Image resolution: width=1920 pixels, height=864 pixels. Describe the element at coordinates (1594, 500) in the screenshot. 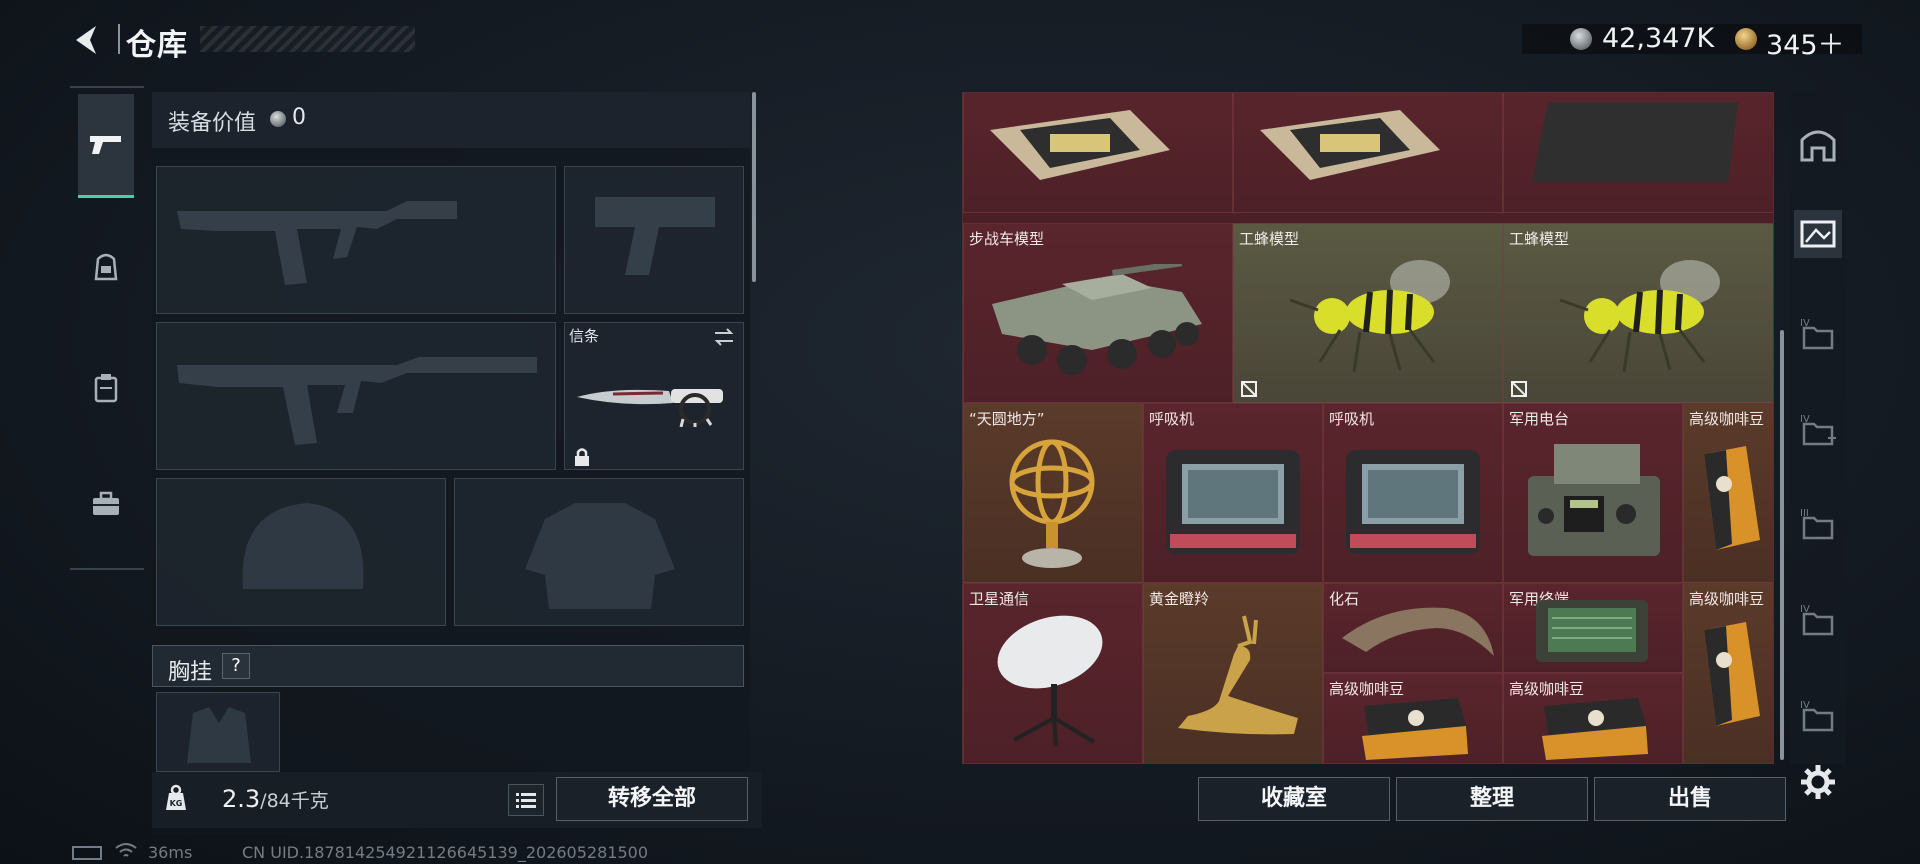

I see `military-radio-icon` at that location.